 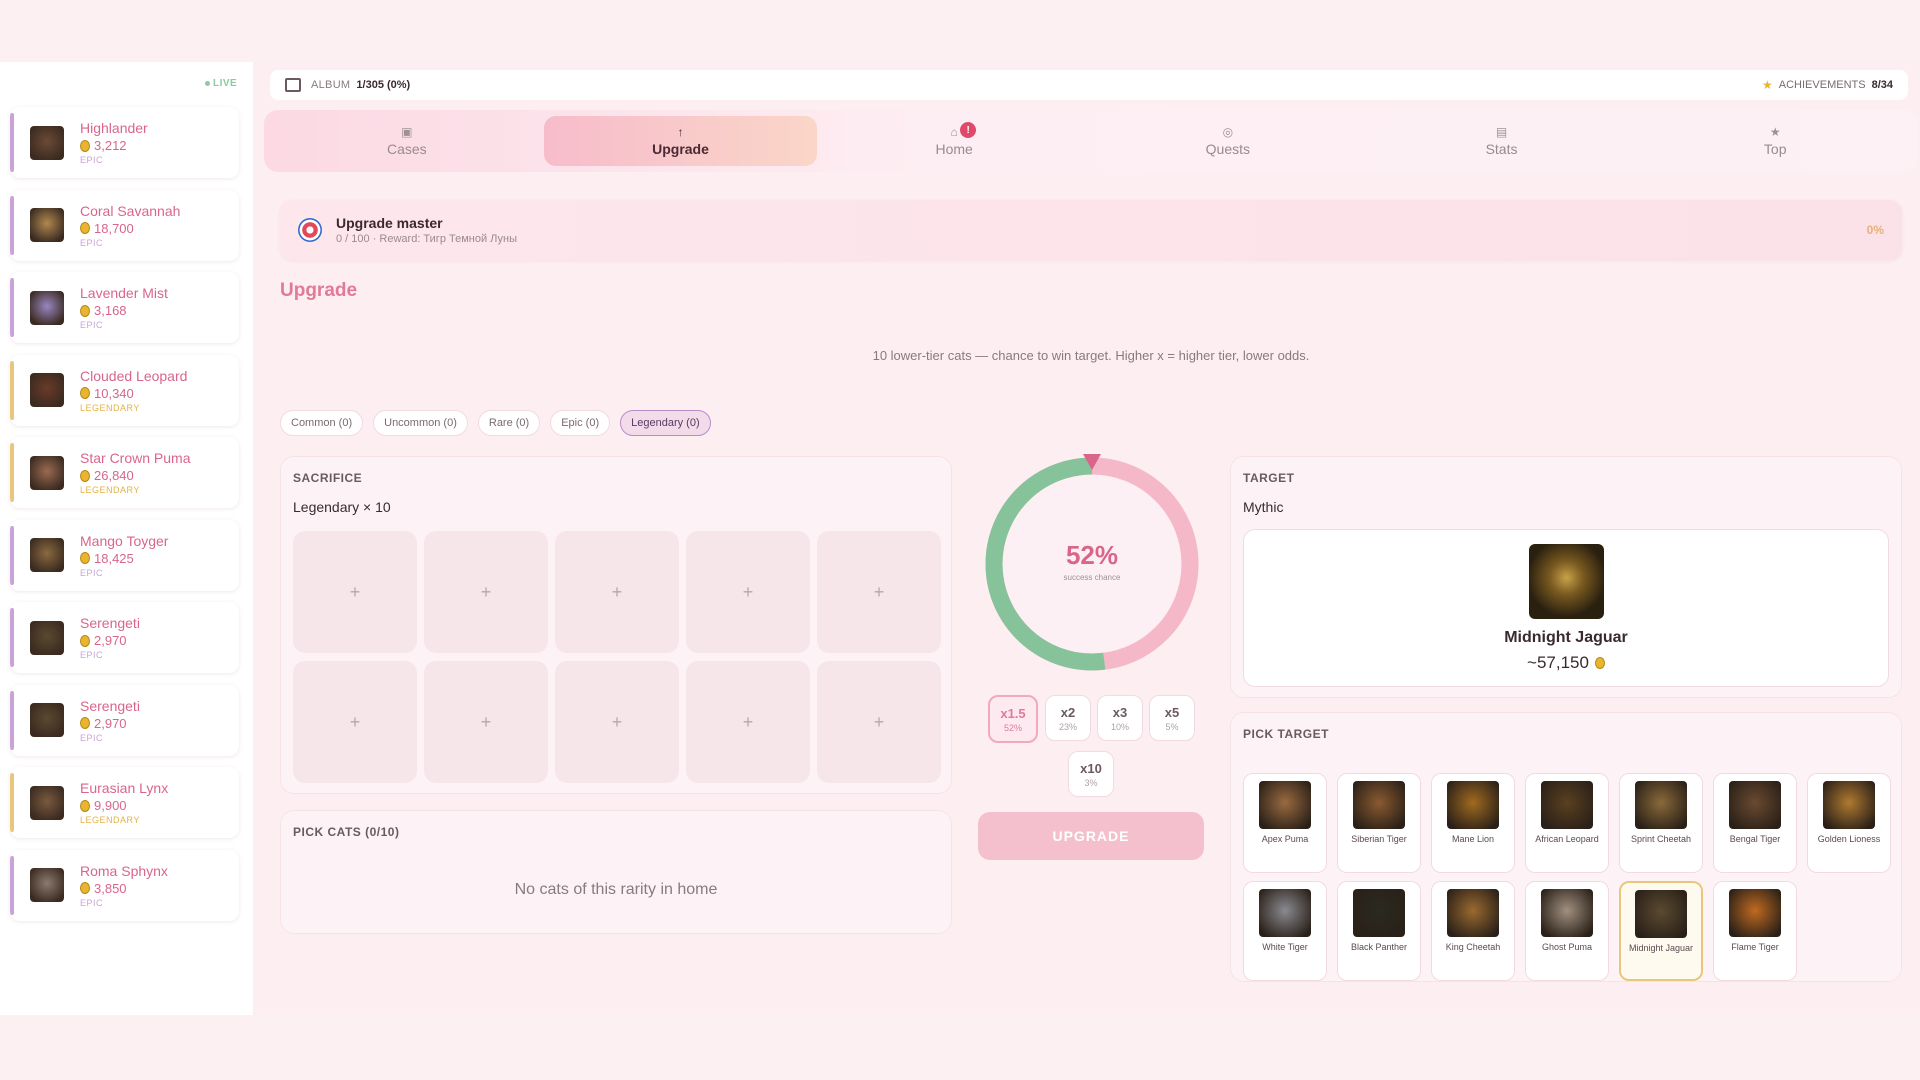 What do you see at coordinates (680, 141) in the screenshot?
I see `tab-upgrade: ↑ Upgrade` at bounding box center [680, 141].